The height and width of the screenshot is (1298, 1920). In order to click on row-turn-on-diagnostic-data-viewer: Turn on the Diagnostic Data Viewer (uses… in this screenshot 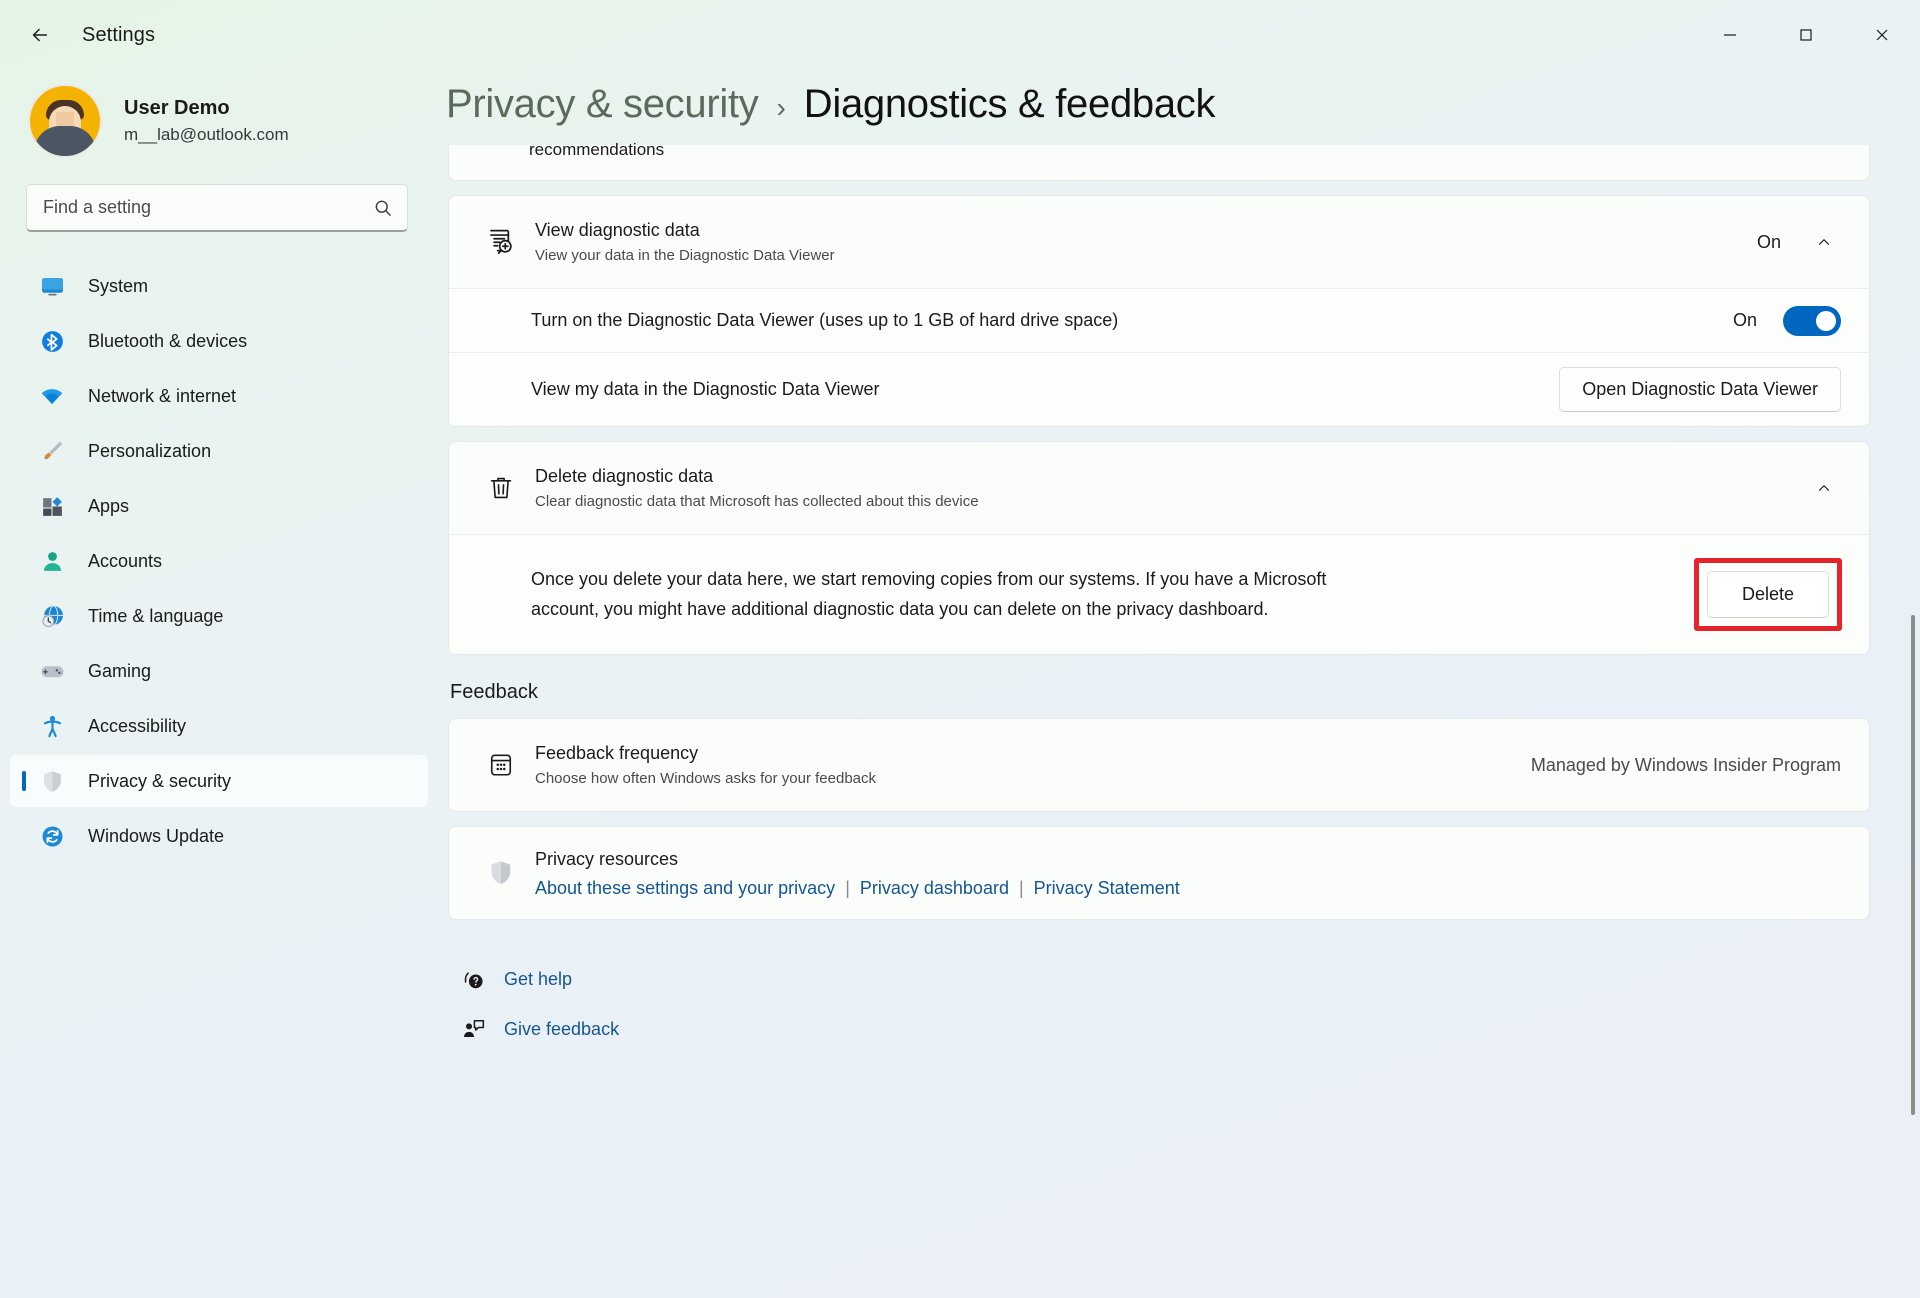, I will do `click(1159, 320)`.